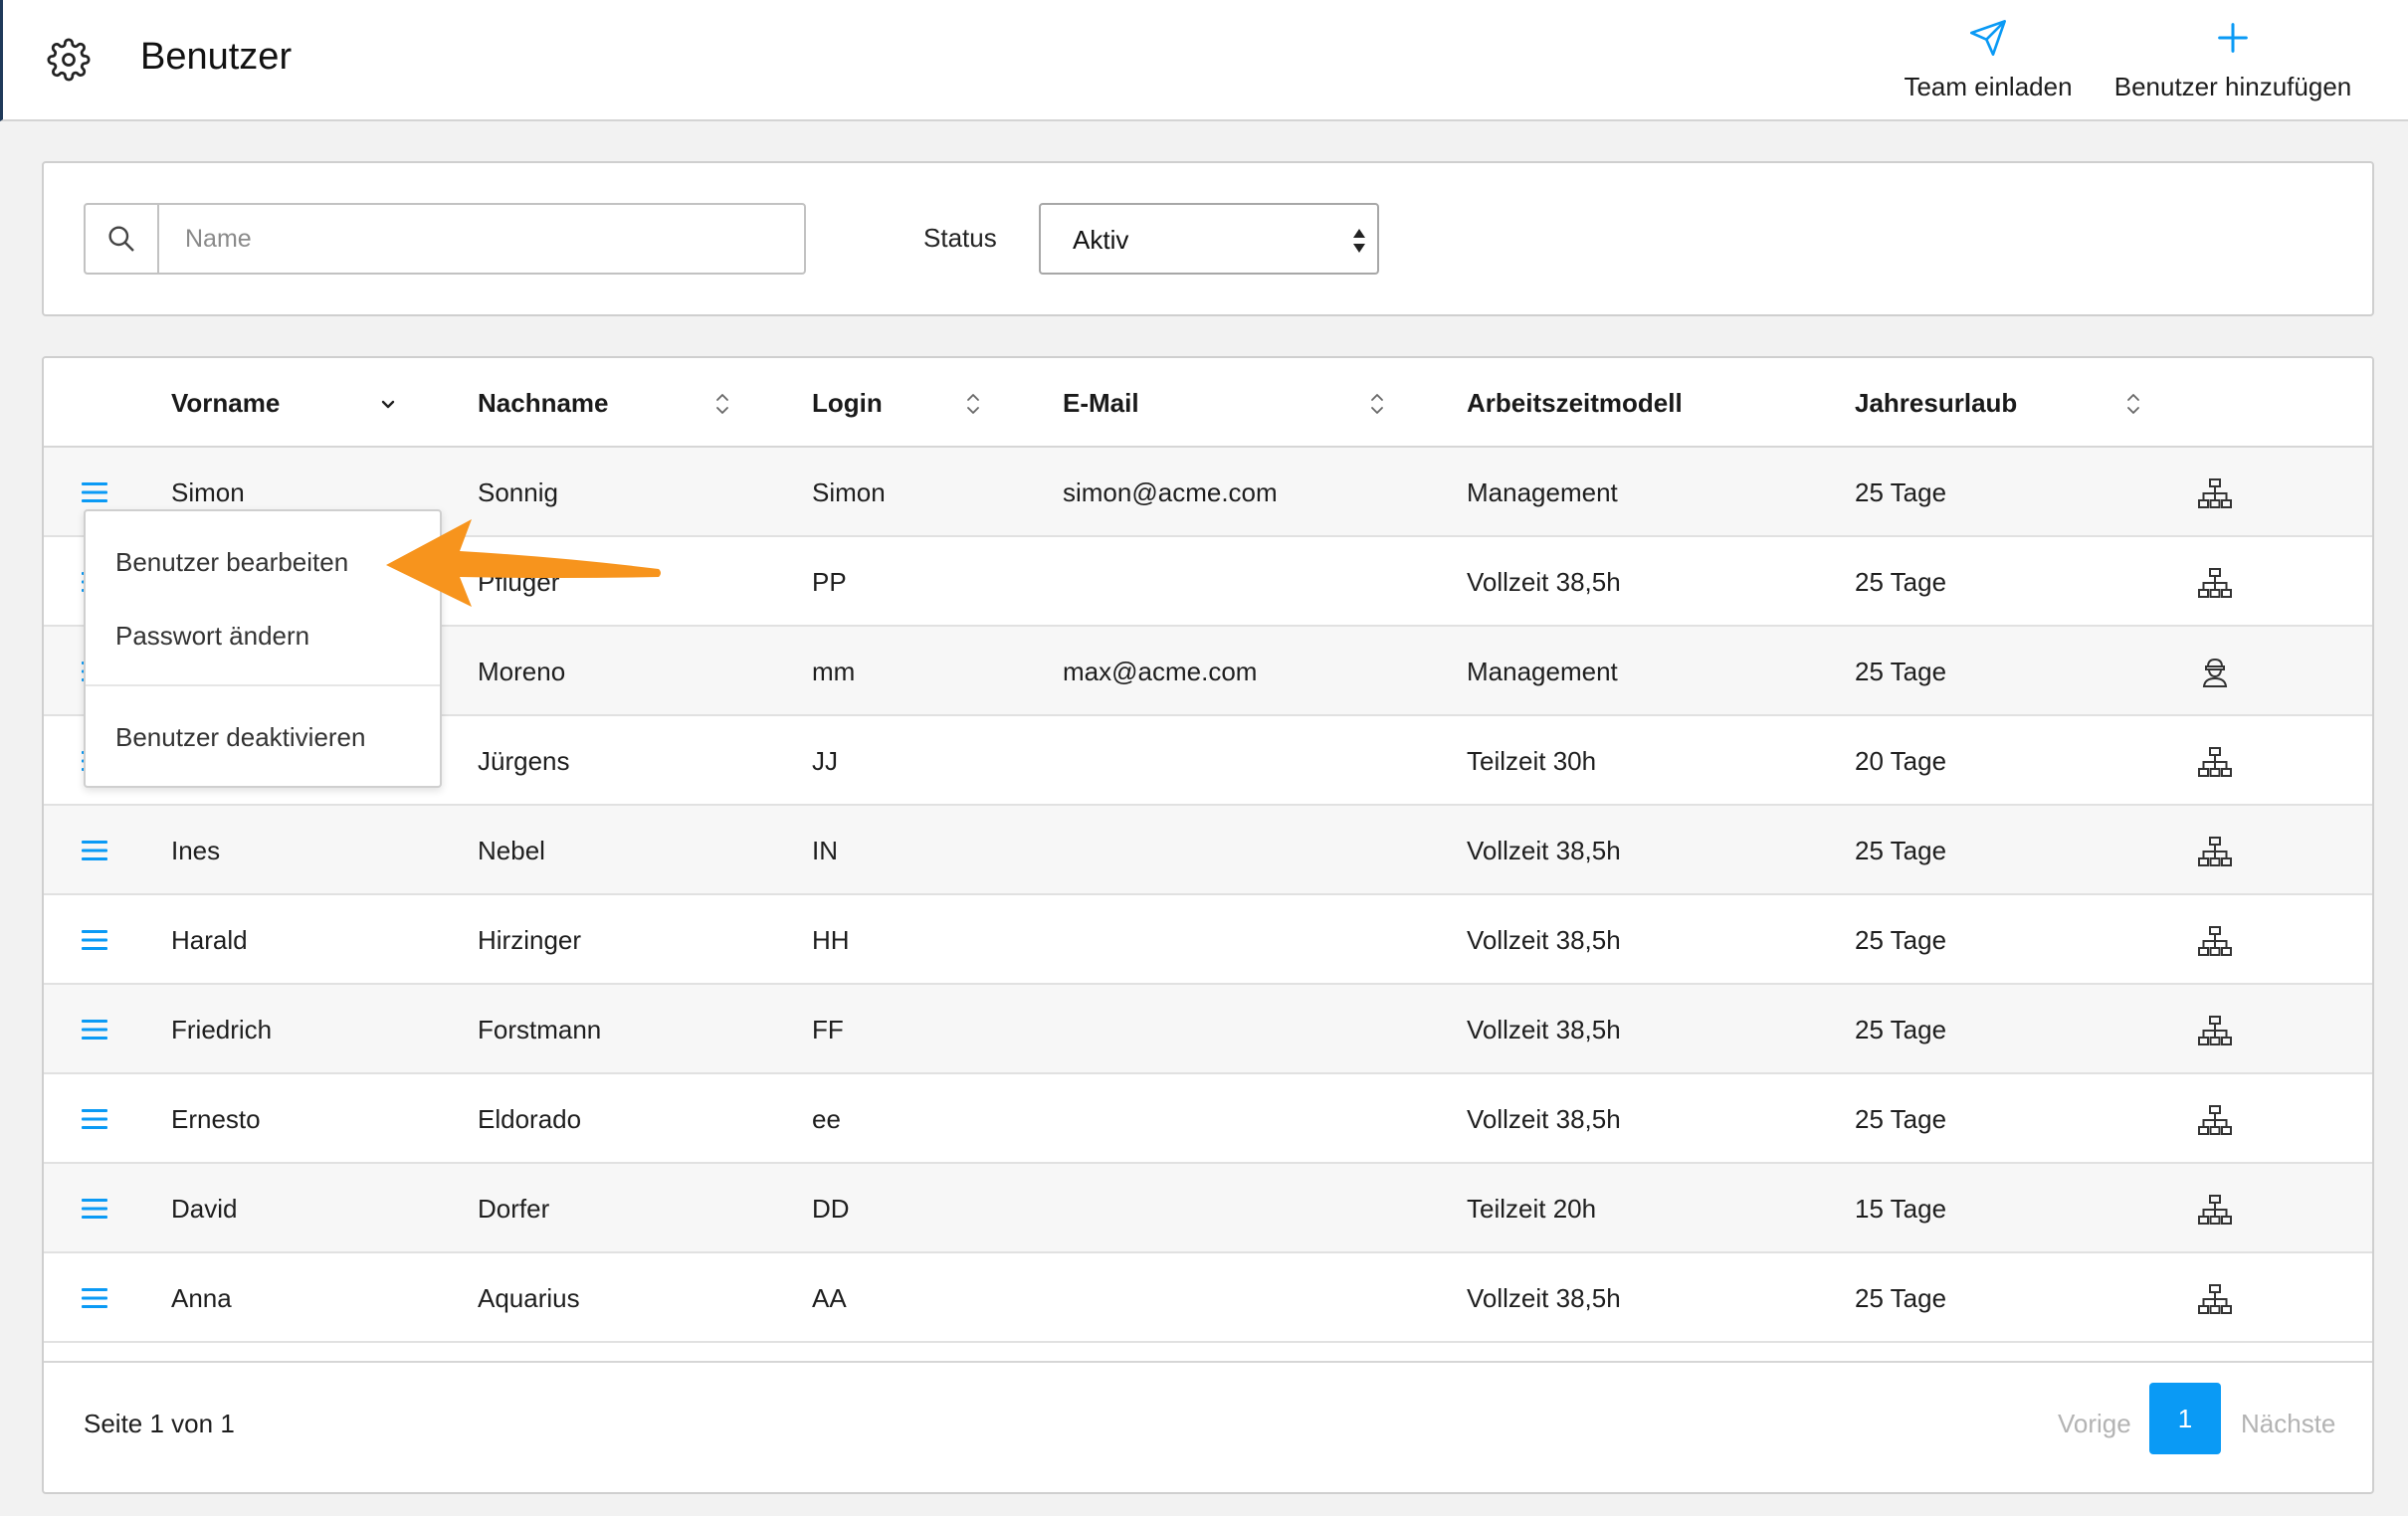 The height and width of the screenshot is (1516, 2408). I want to click on gear-icon, so click(69, 60).